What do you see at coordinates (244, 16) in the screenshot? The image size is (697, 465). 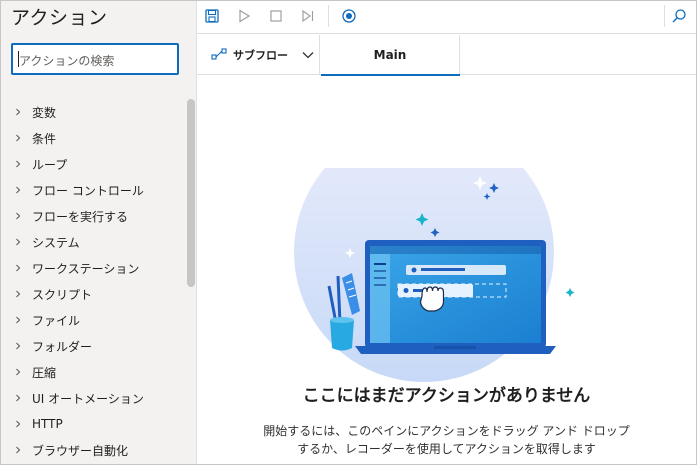 I see `run-icon` at bounding box center [244, 16].